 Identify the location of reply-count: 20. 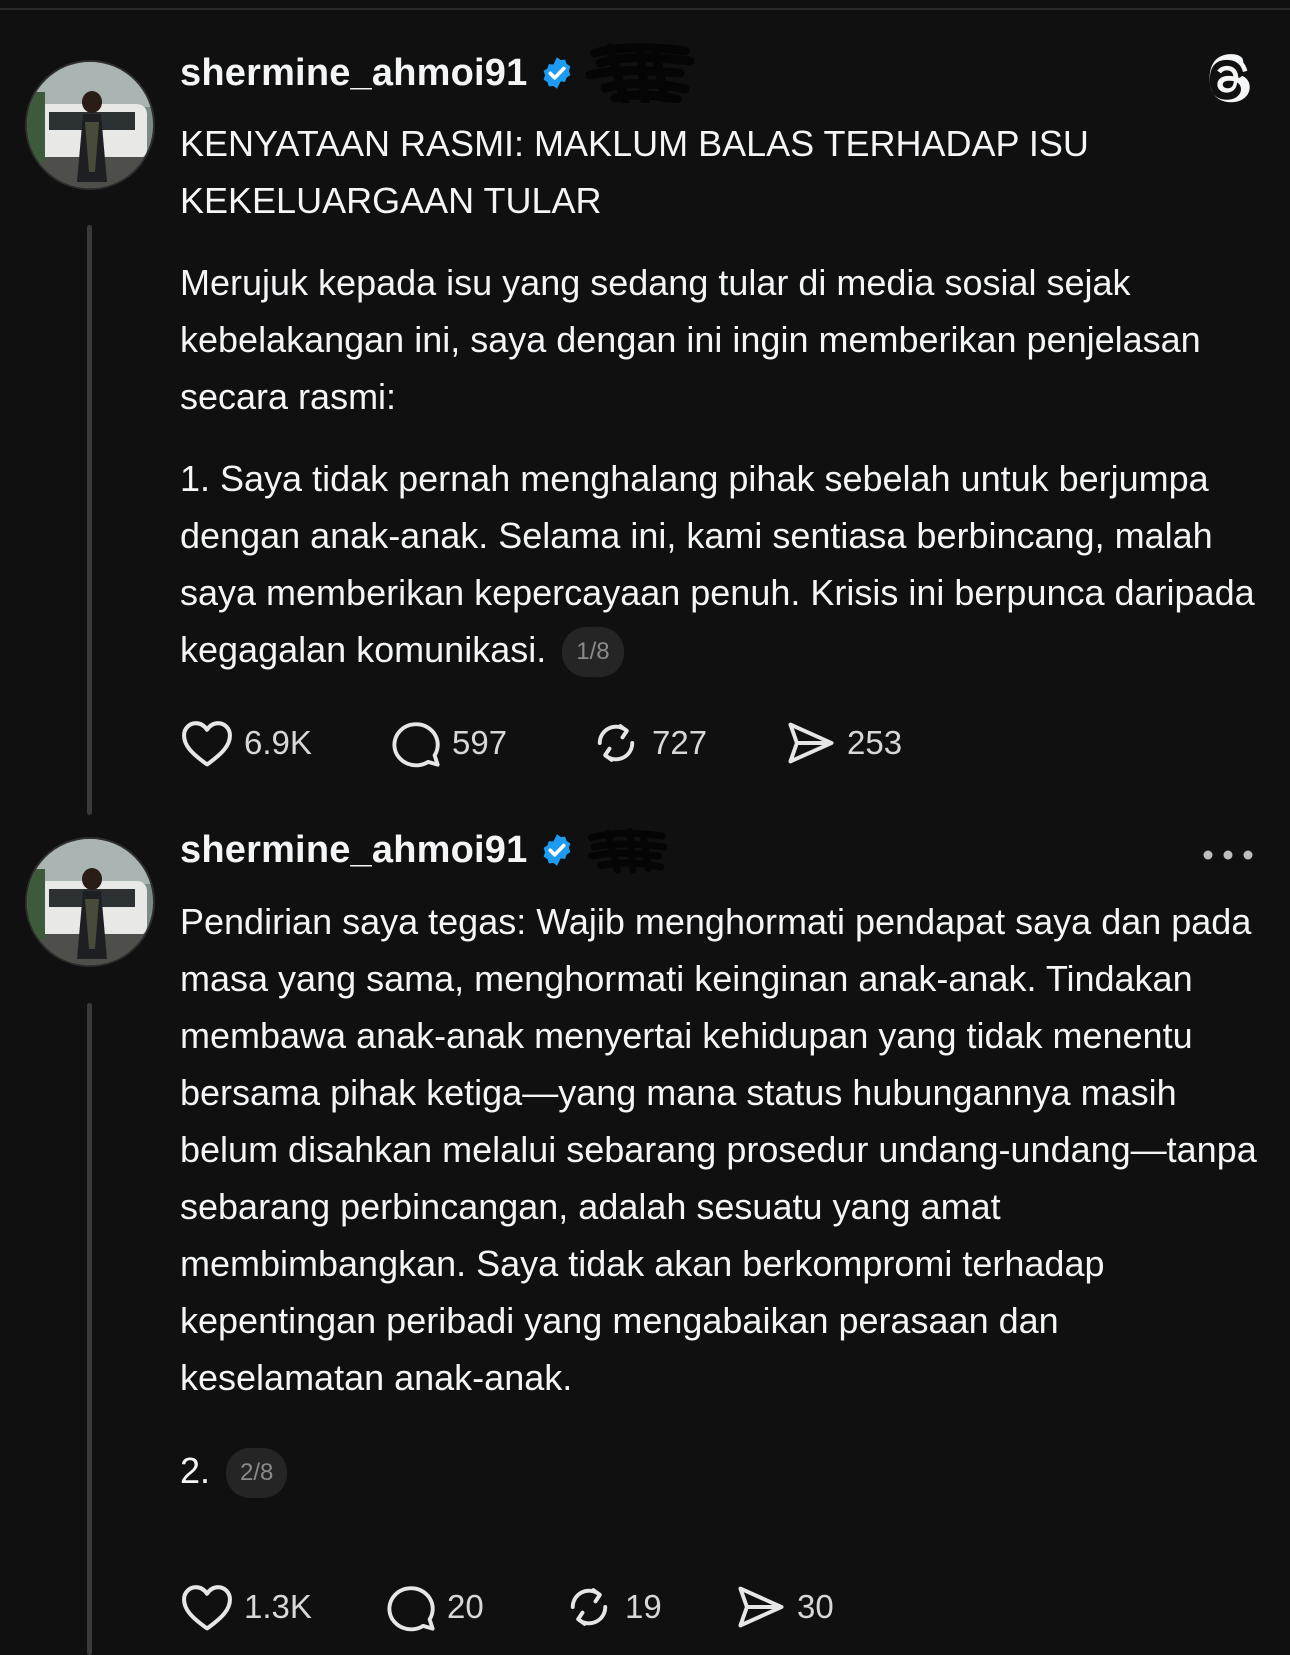
(465, 1606).